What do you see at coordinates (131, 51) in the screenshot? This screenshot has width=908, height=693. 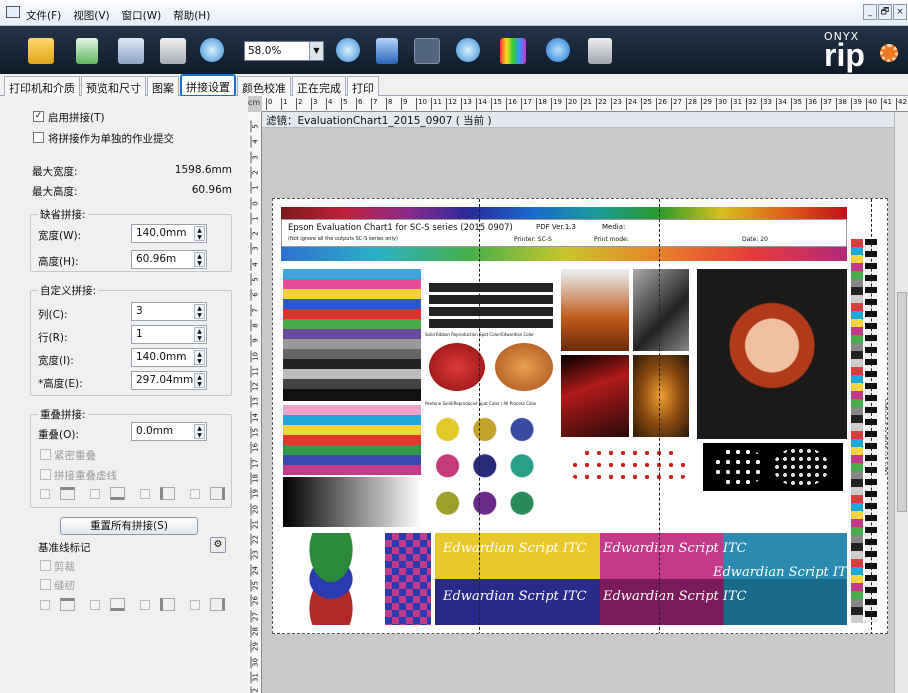 I see `save-icon` at bounding box center [131, 51].